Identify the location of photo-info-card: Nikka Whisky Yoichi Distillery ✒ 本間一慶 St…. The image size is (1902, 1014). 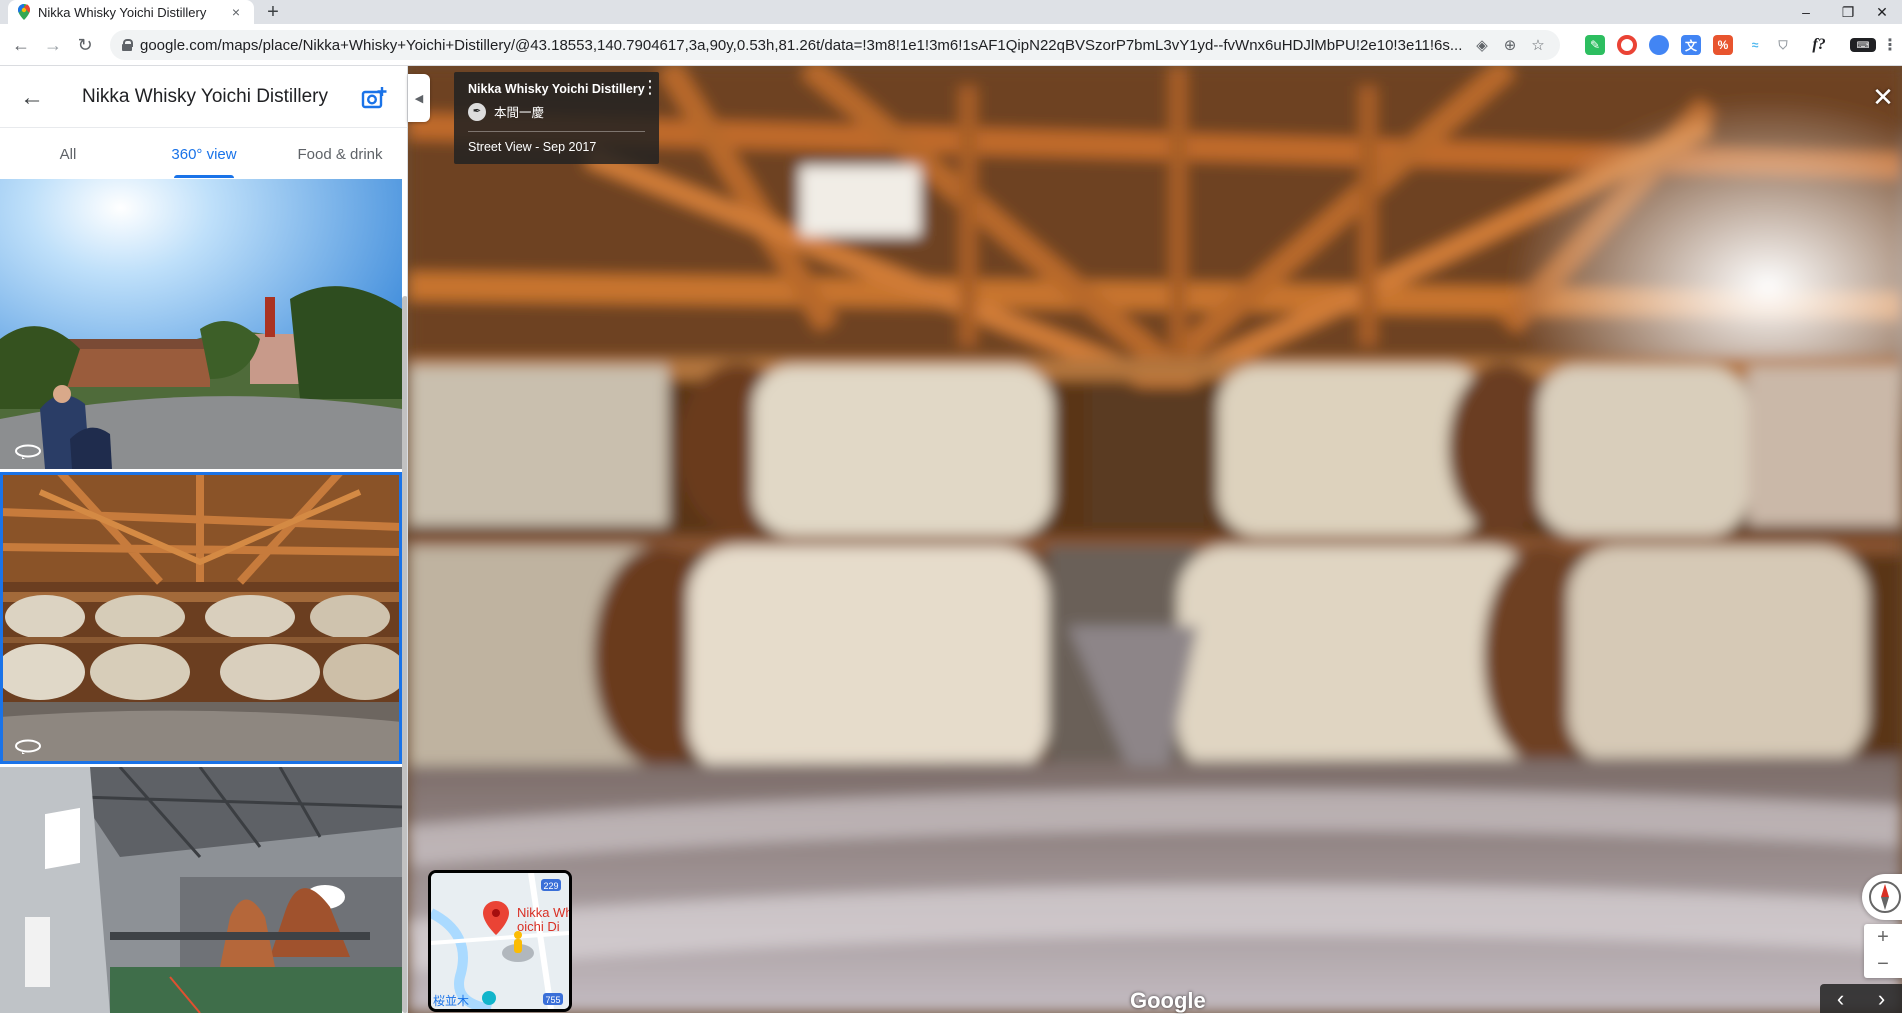
(556, 118).